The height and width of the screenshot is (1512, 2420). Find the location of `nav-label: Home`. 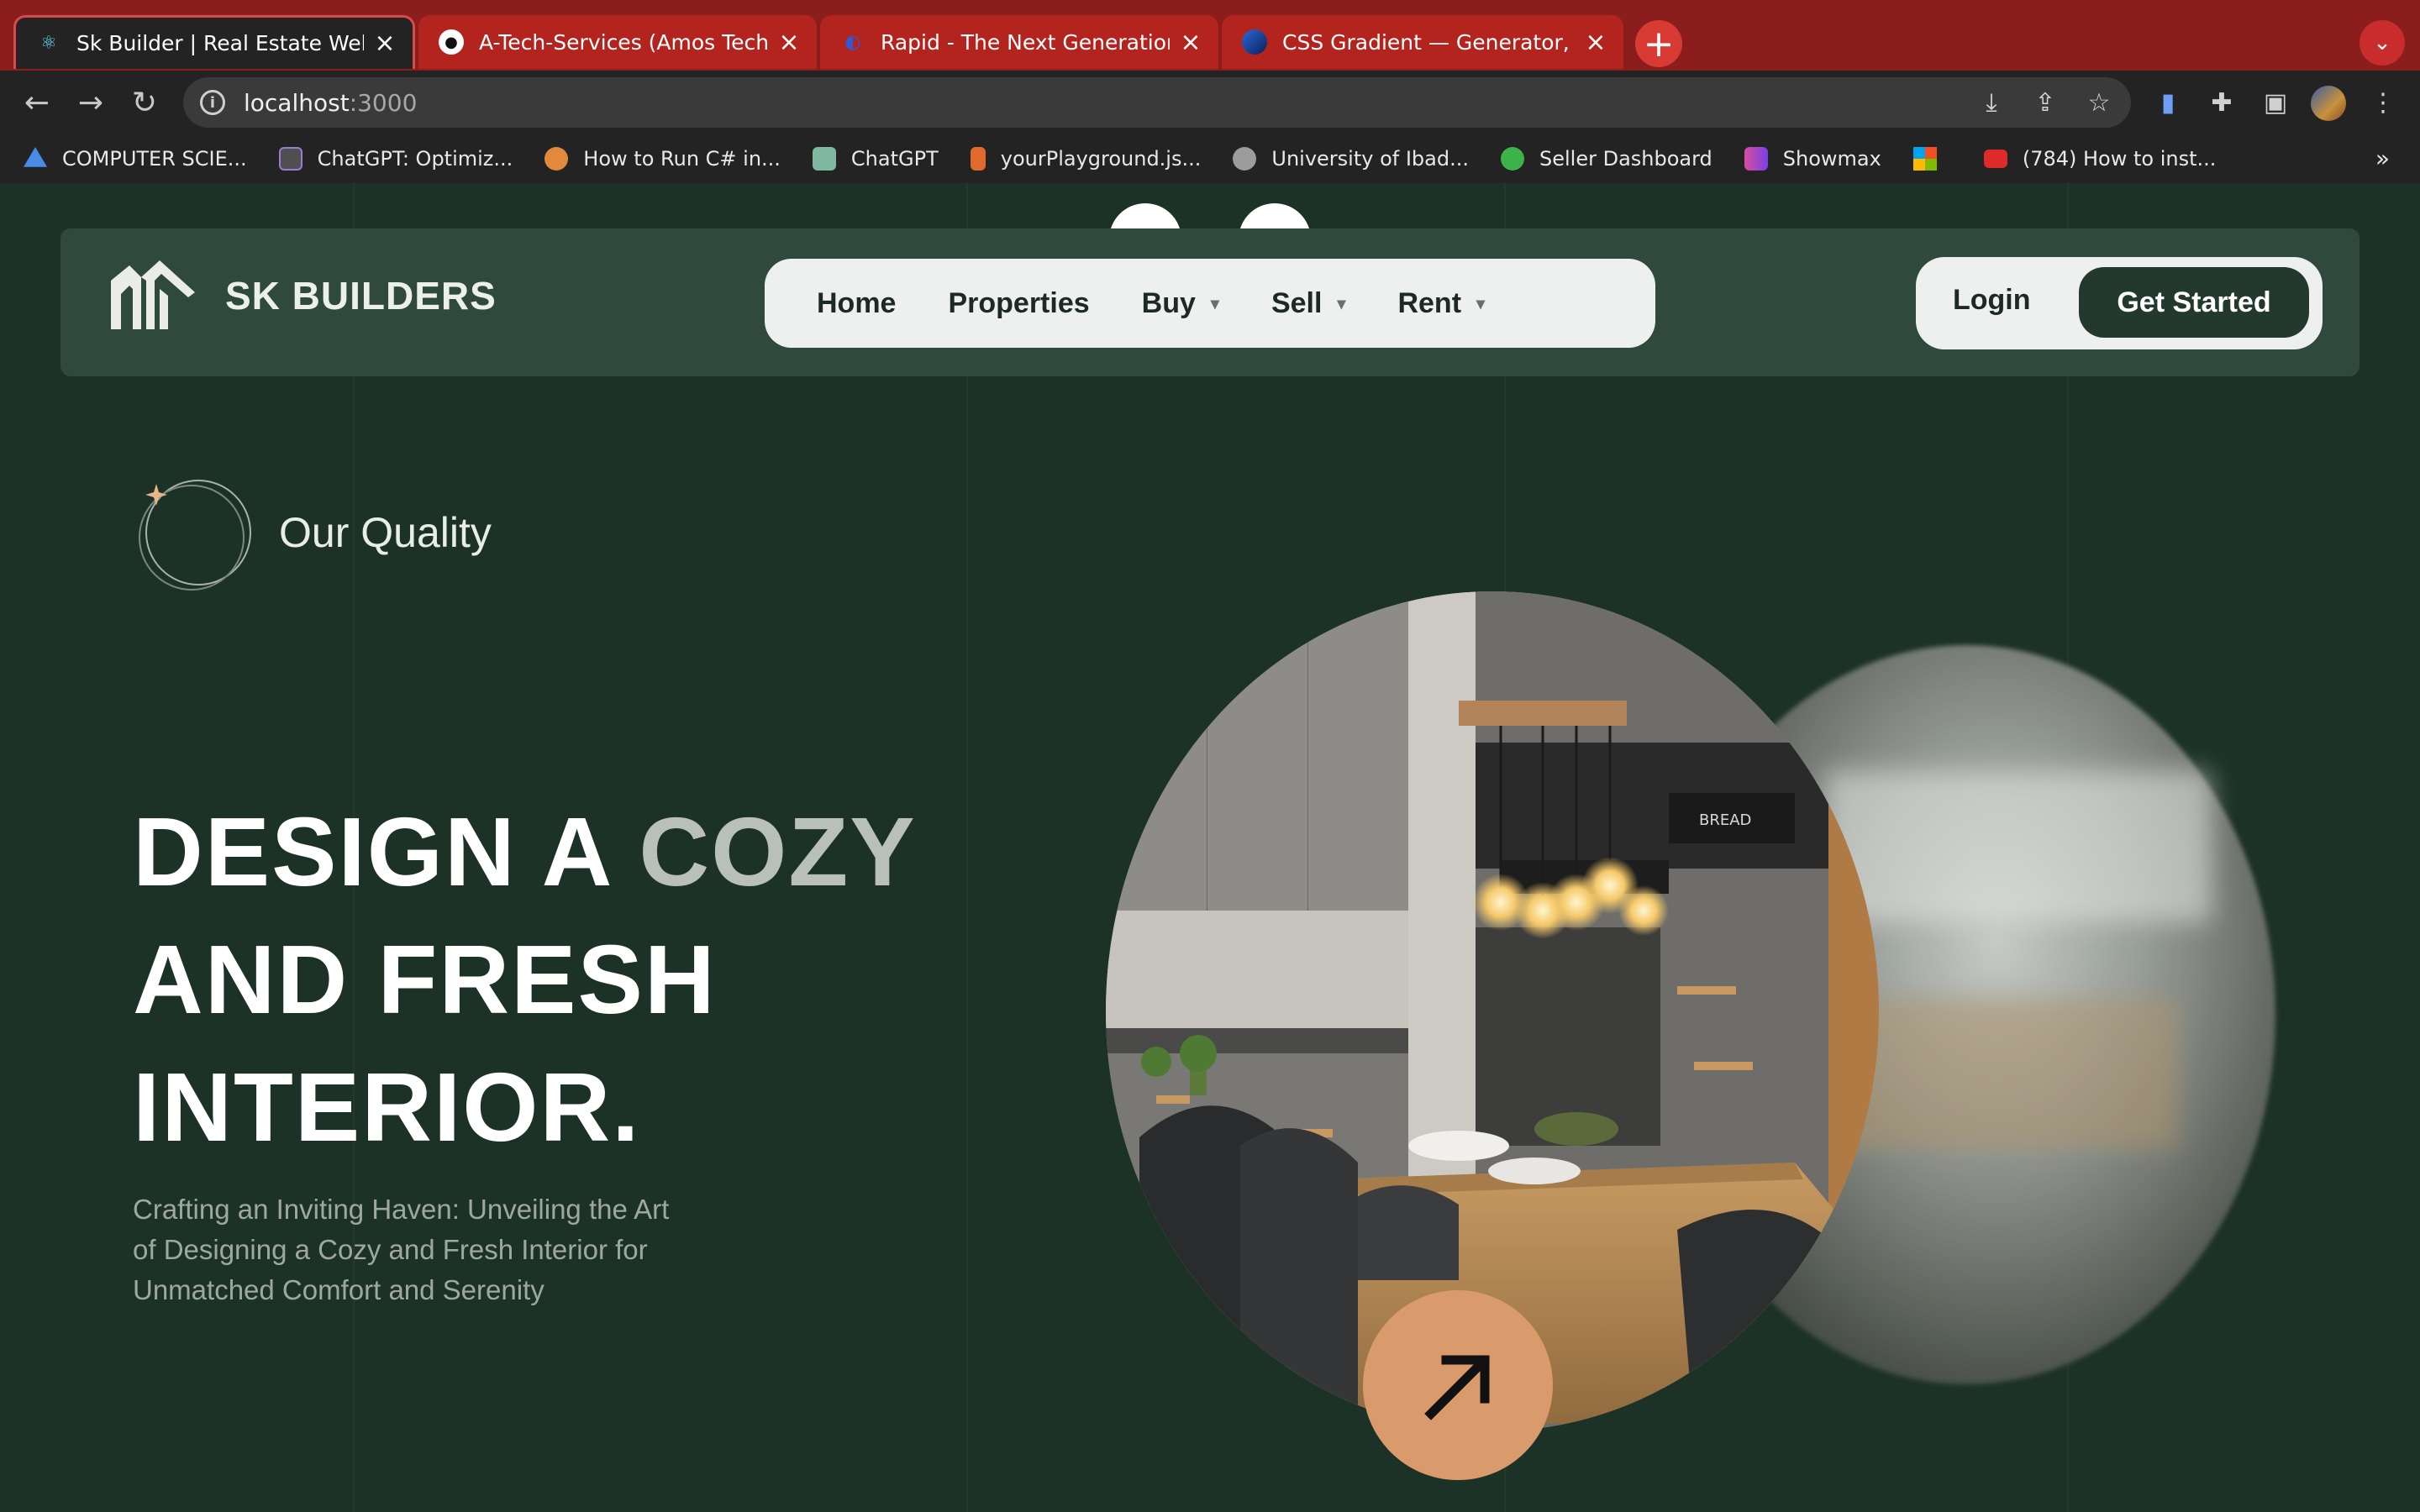

nav-label: Home is located at coordinates (857, 302).